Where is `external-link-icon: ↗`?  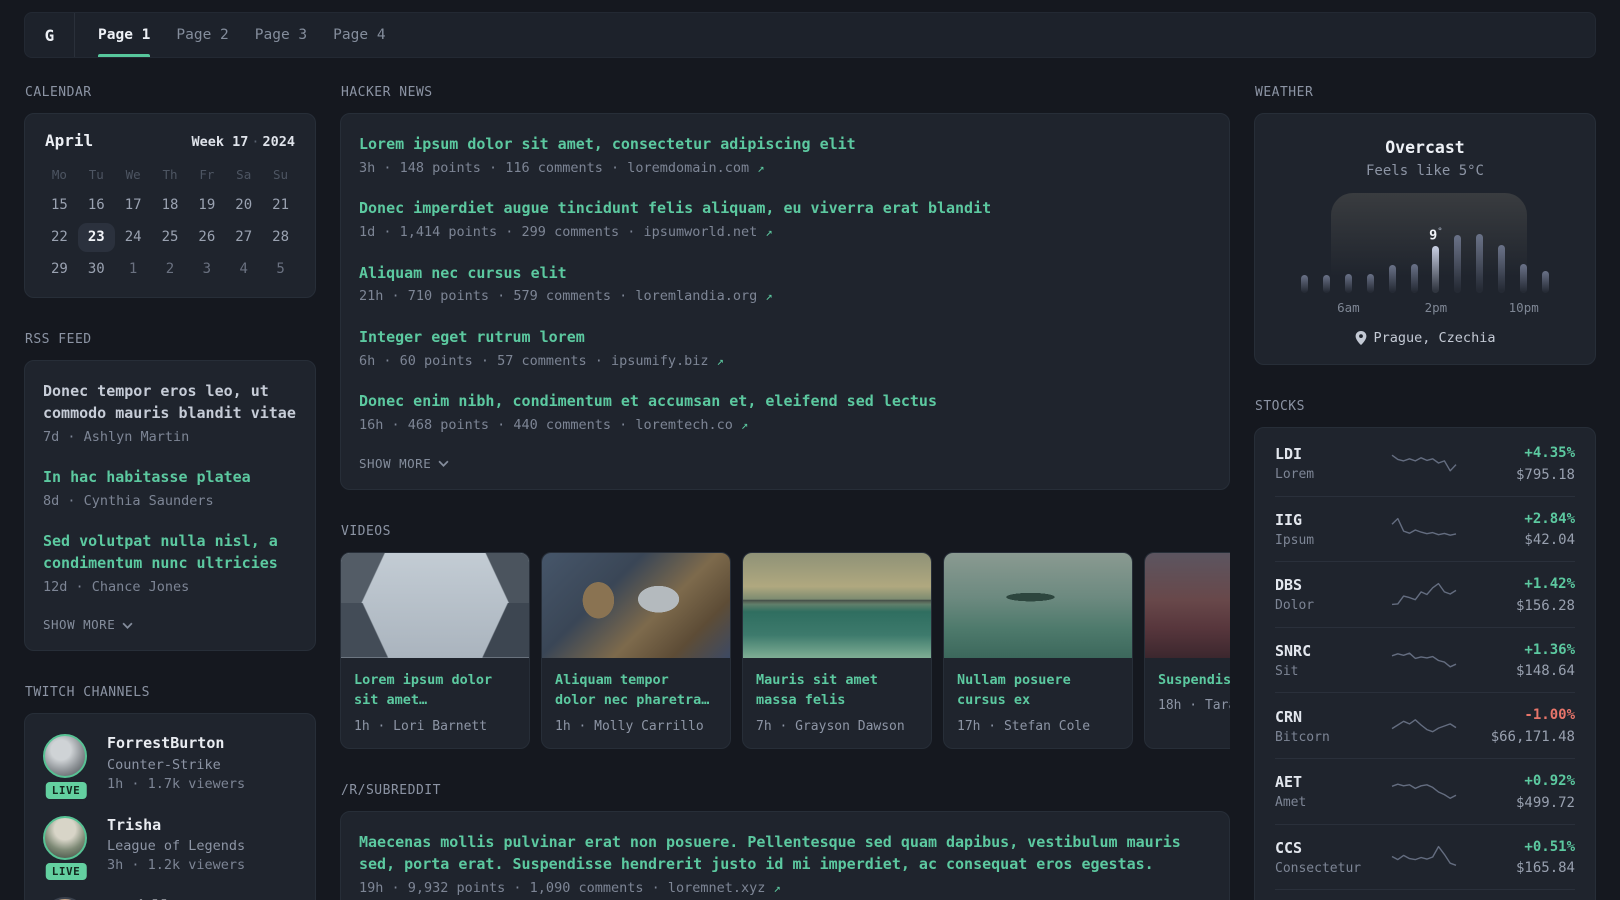 external-link-icon: ↗ is located at coordinates (769, 232).